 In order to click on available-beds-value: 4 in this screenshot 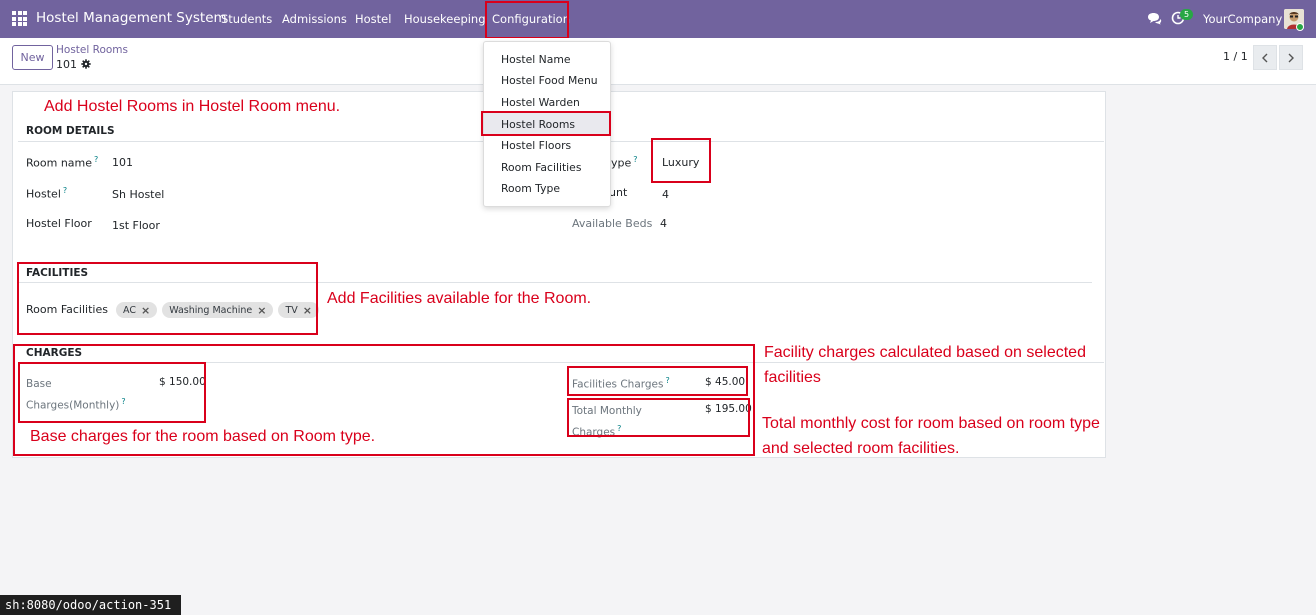, I will do `click(663, 223)`.